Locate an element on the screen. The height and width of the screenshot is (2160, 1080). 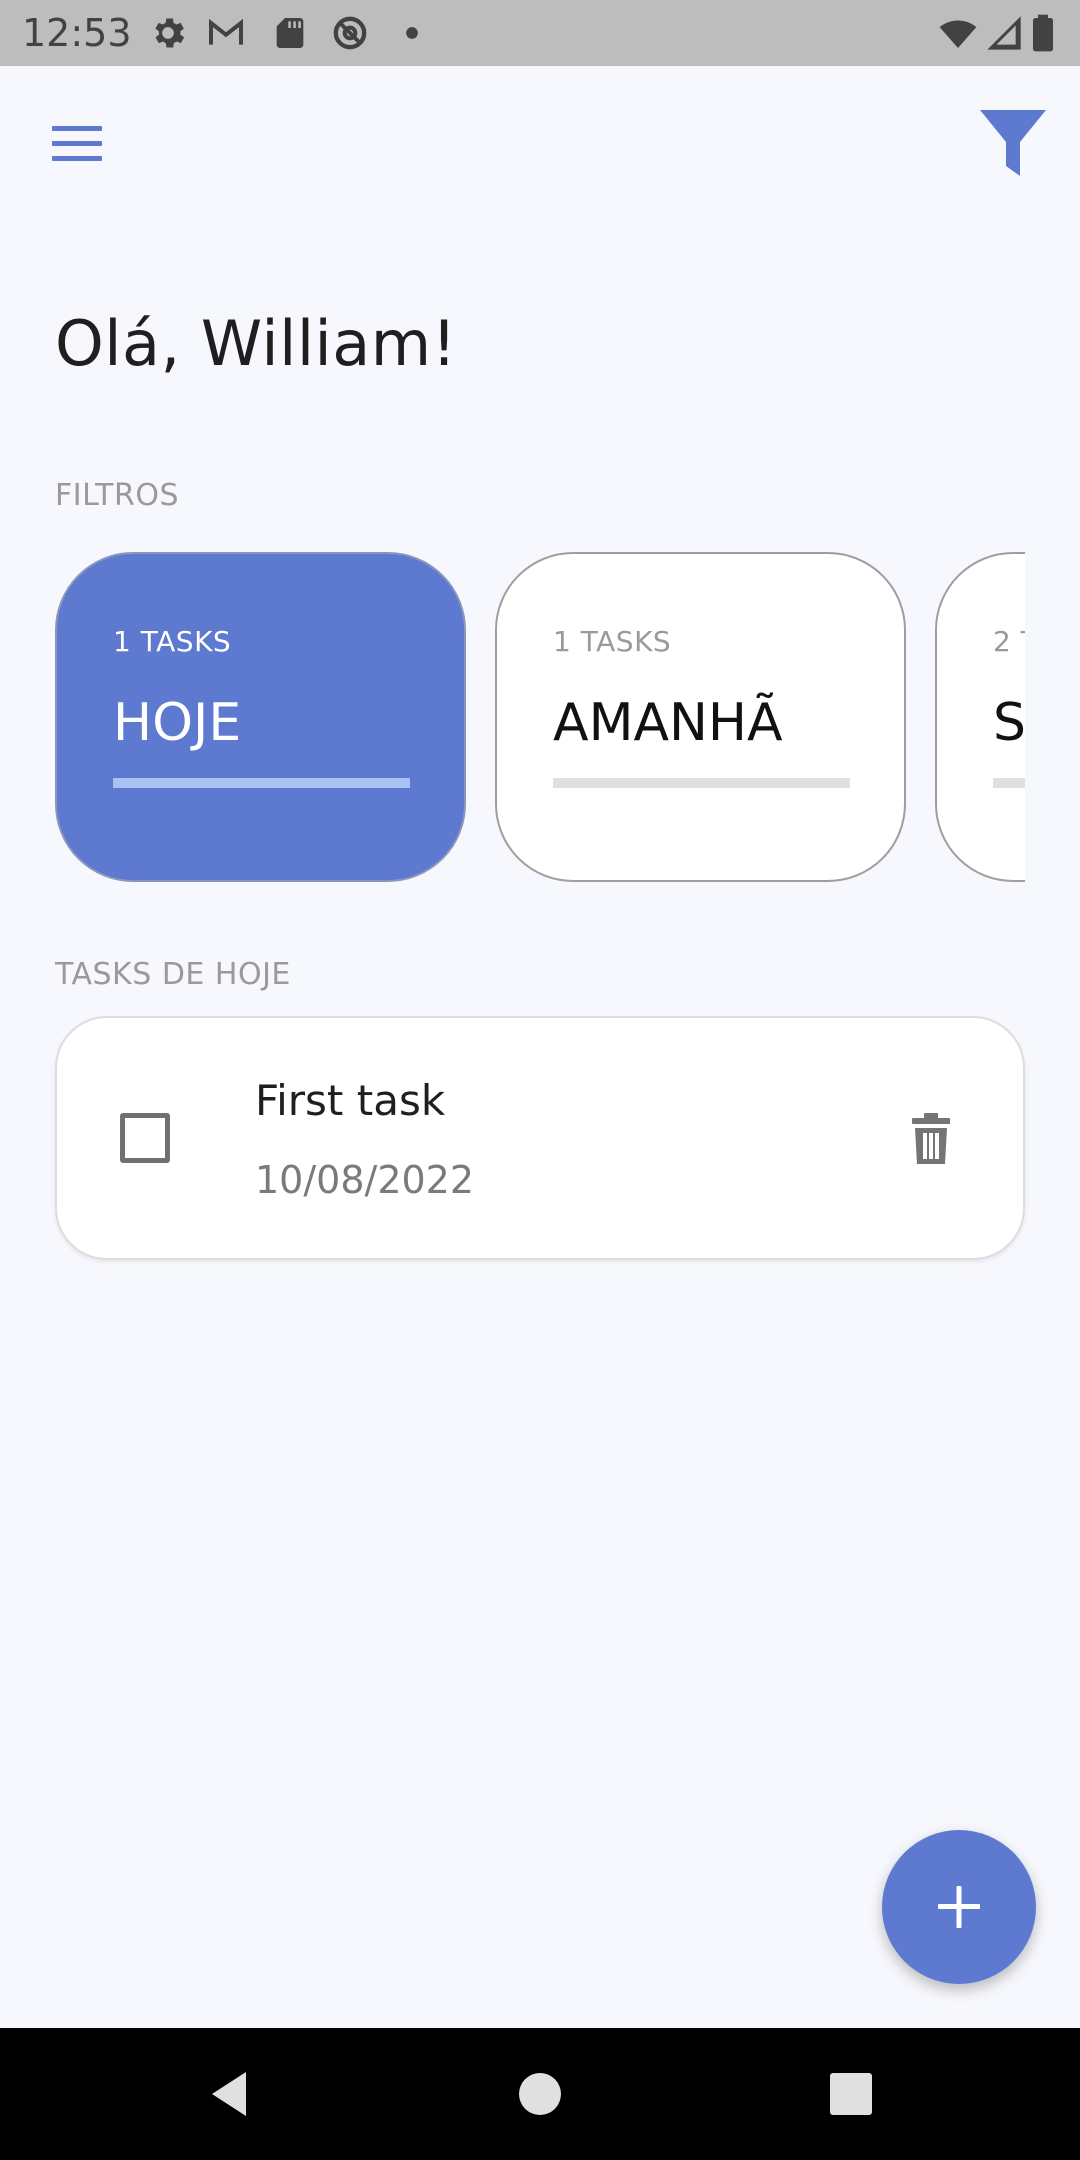
filter-button is located at coordinates (1013, 143).